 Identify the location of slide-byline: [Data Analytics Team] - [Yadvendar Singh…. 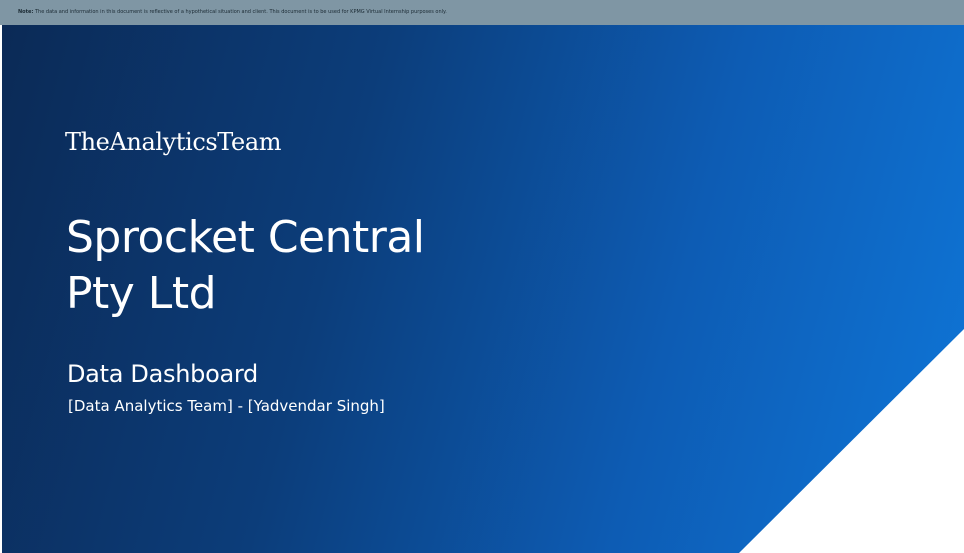
(226, 406).